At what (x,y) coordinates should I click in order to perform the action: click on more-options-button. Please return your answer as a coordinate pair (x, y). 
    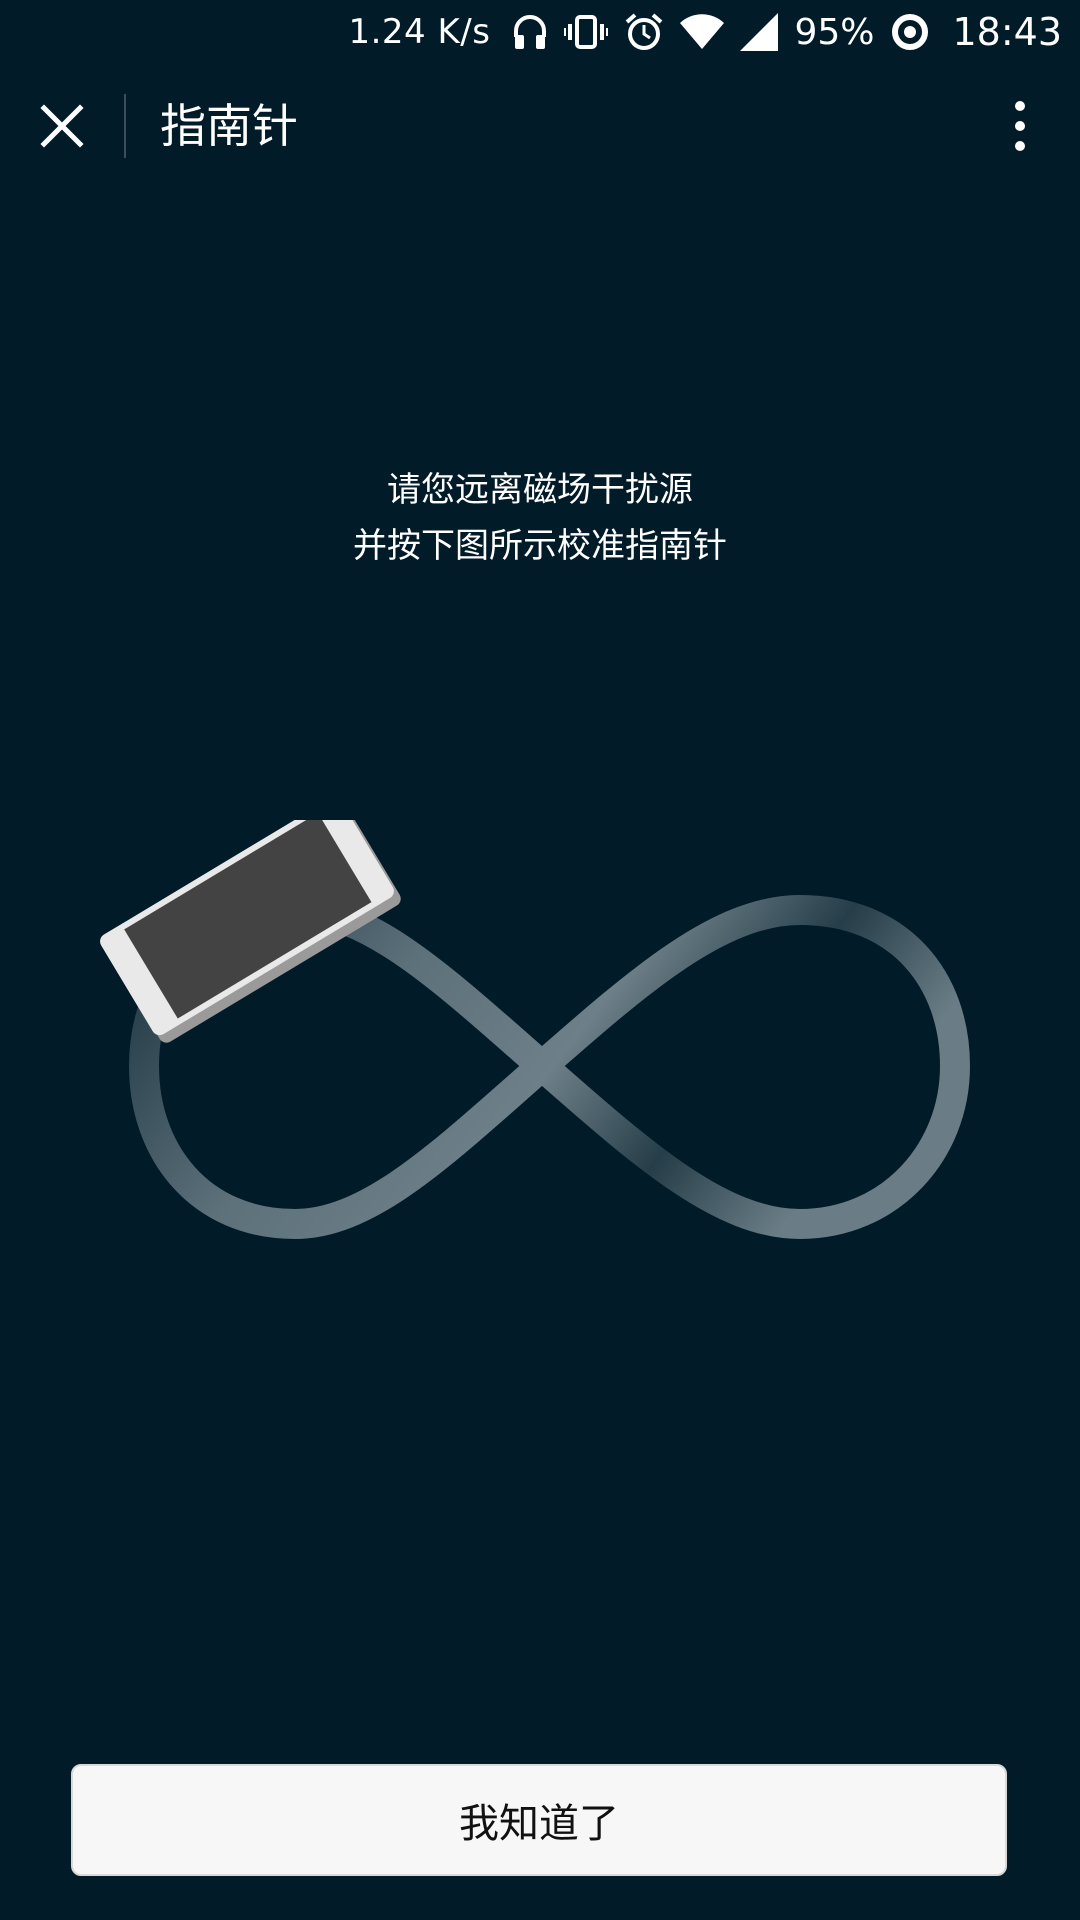
    Looking at the image, I should click on (1020, 128).